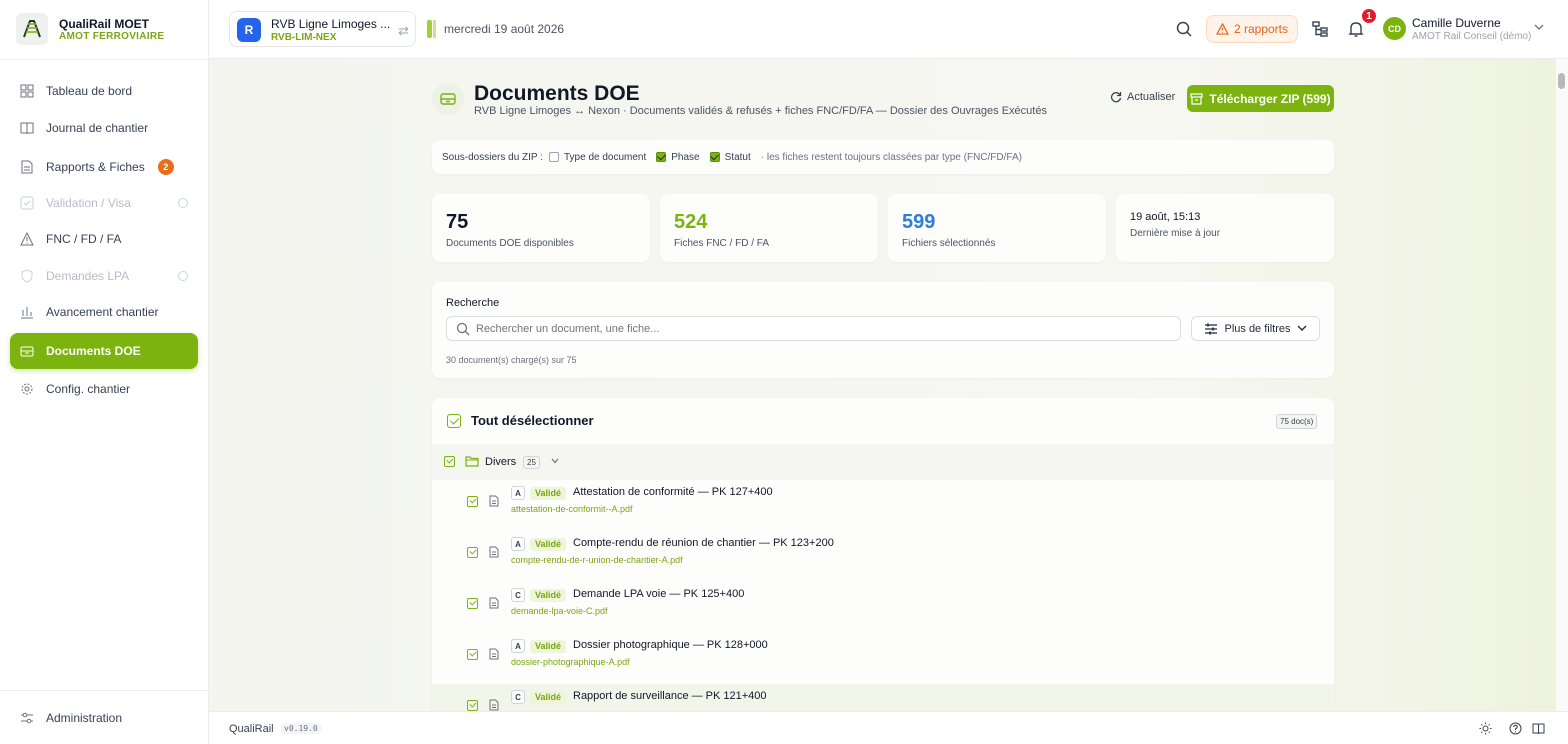  What do you see at coordinates (403, 30) in the screenshot?
I see `switch-icon: ⇄` at bounding box center [403, 30].